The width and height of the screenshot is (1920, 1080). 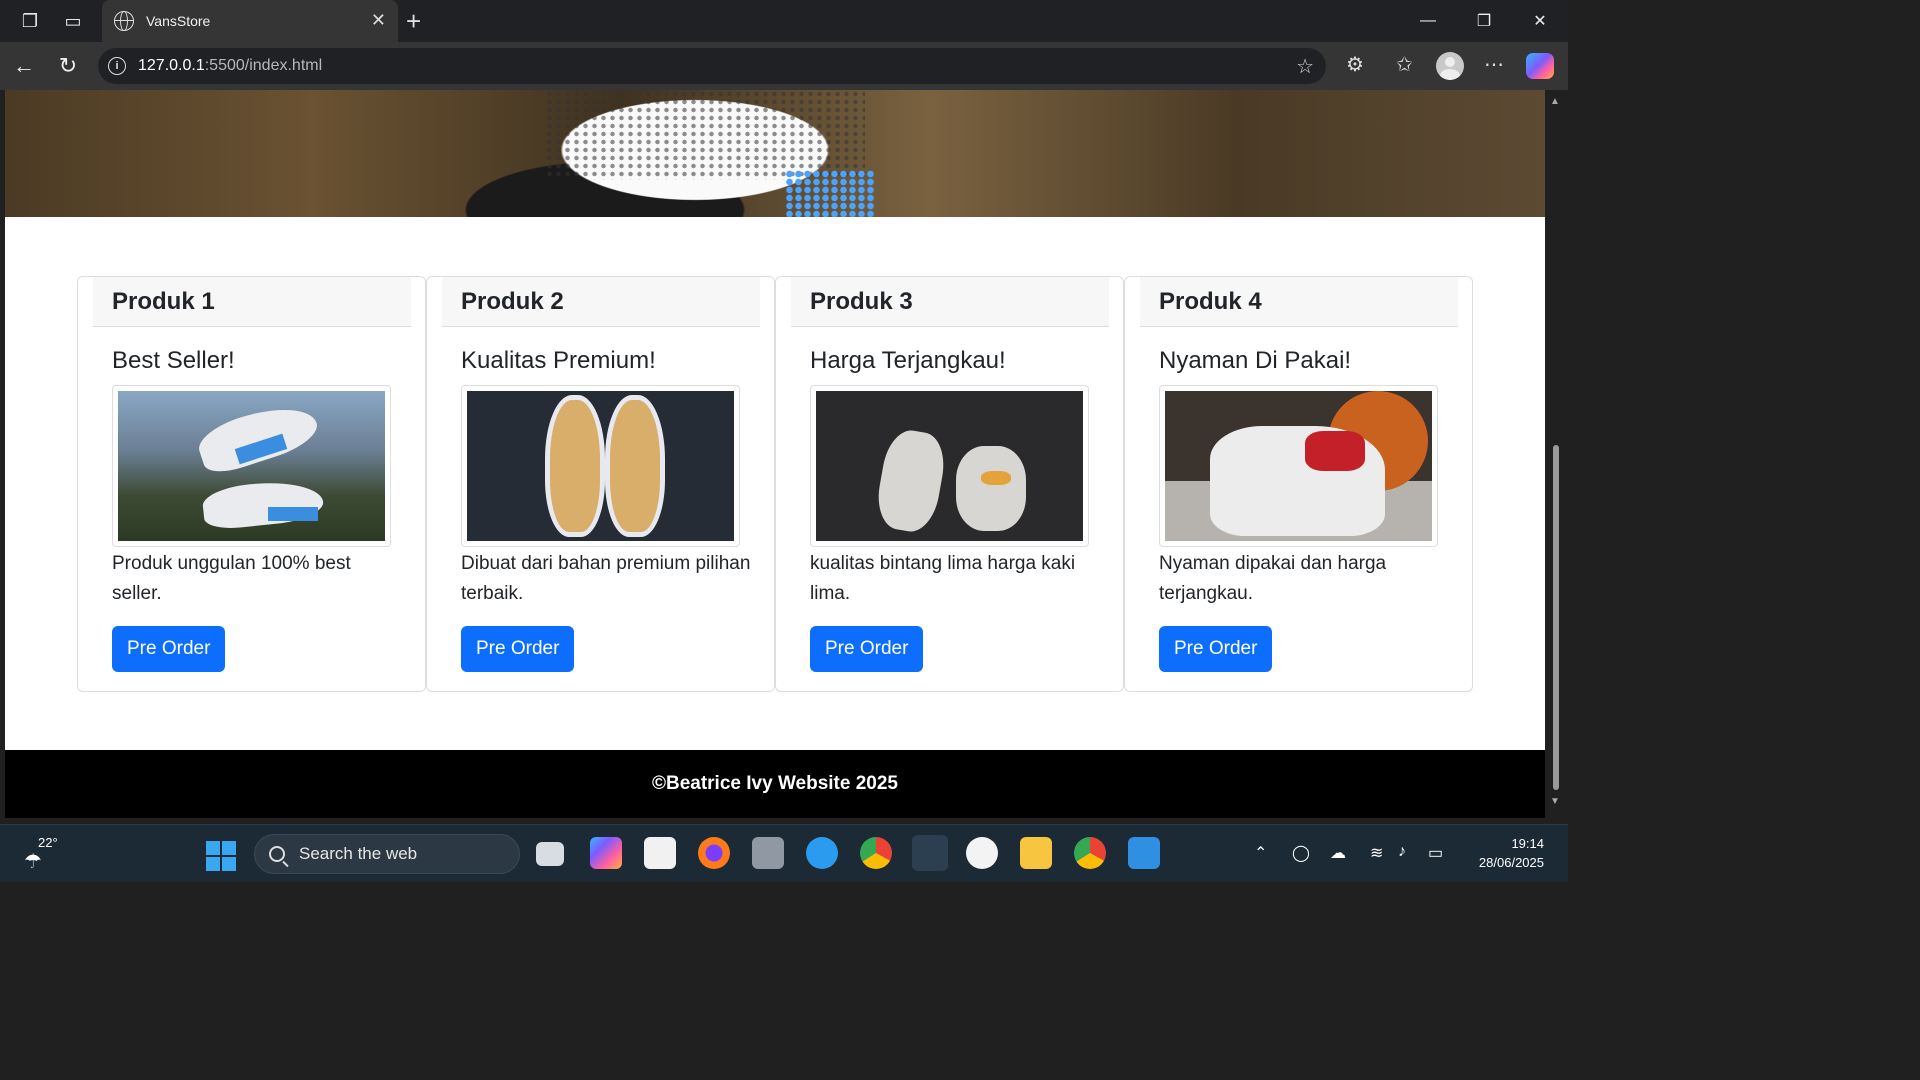 I want to click on sync-icon: ◯, so click(x=1301, y=853).